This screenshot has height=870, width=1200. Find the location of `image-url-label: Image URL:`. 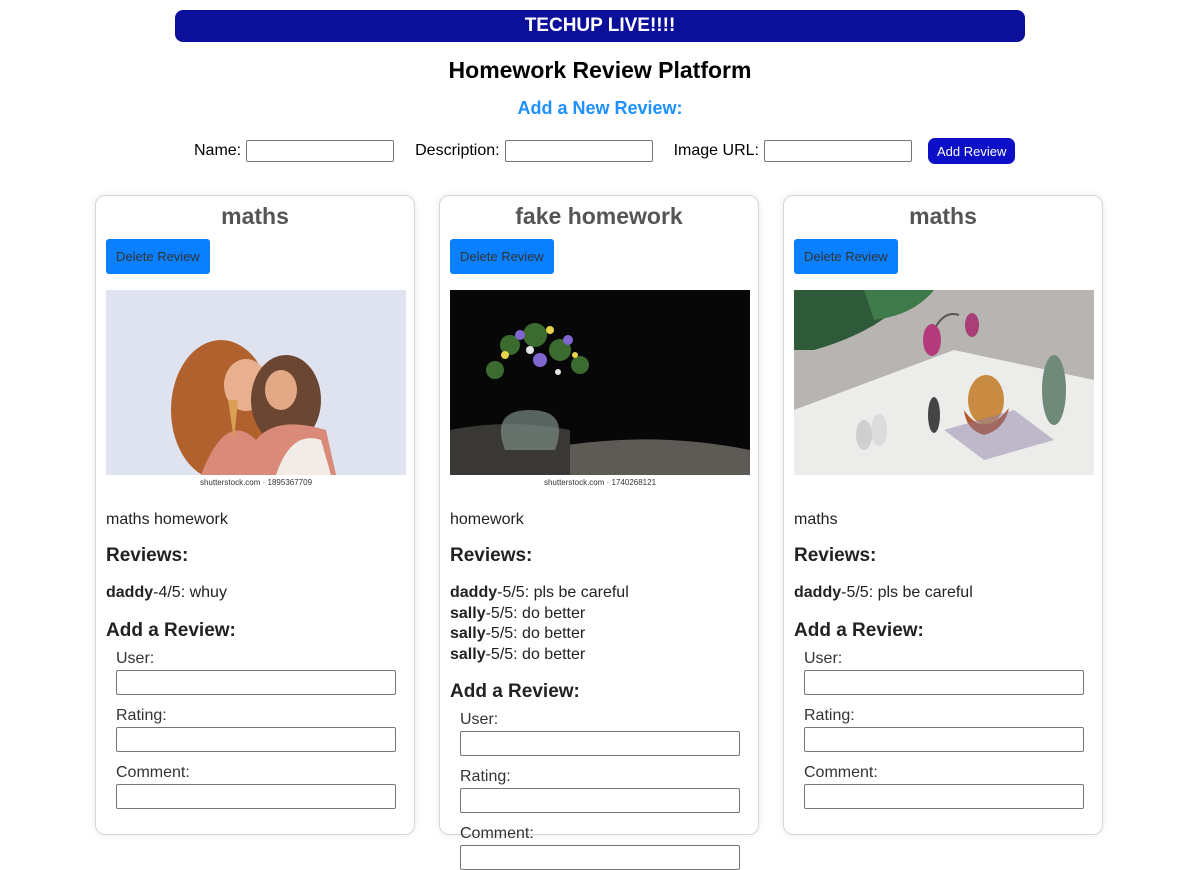

image-url-label: Image URL: is located at coordinates (716, 150).